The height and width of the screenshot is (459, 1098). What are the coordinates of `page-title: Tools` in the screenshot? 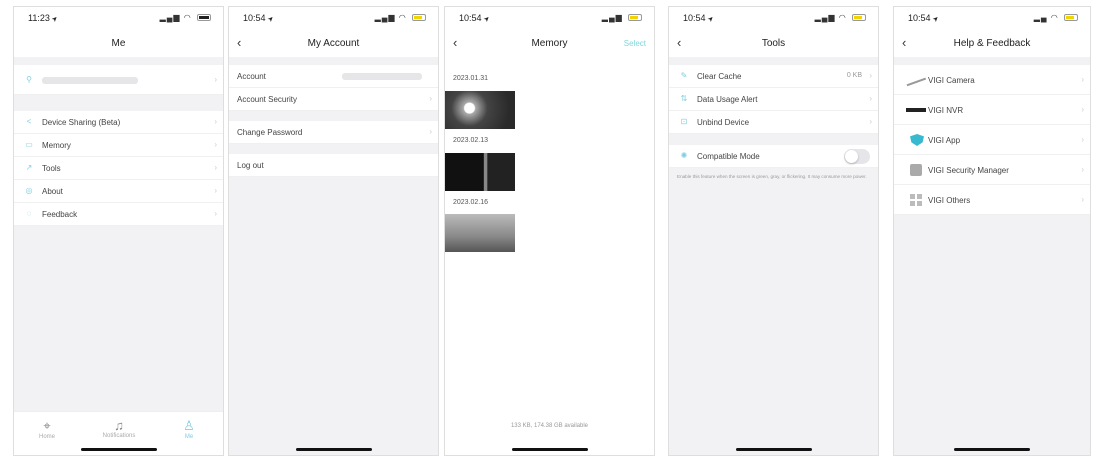 It's located at (773, 43).